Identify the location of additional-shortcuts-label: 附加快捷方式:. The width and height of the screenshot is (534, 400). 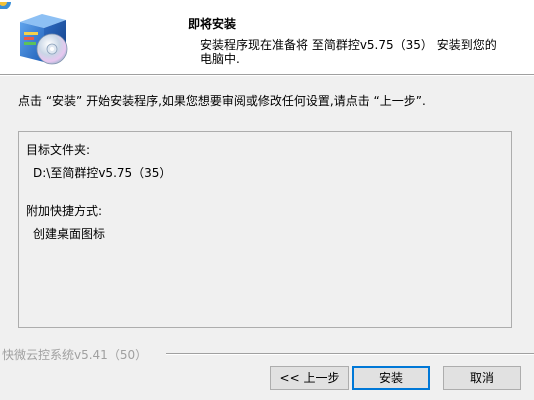
(64, 211).